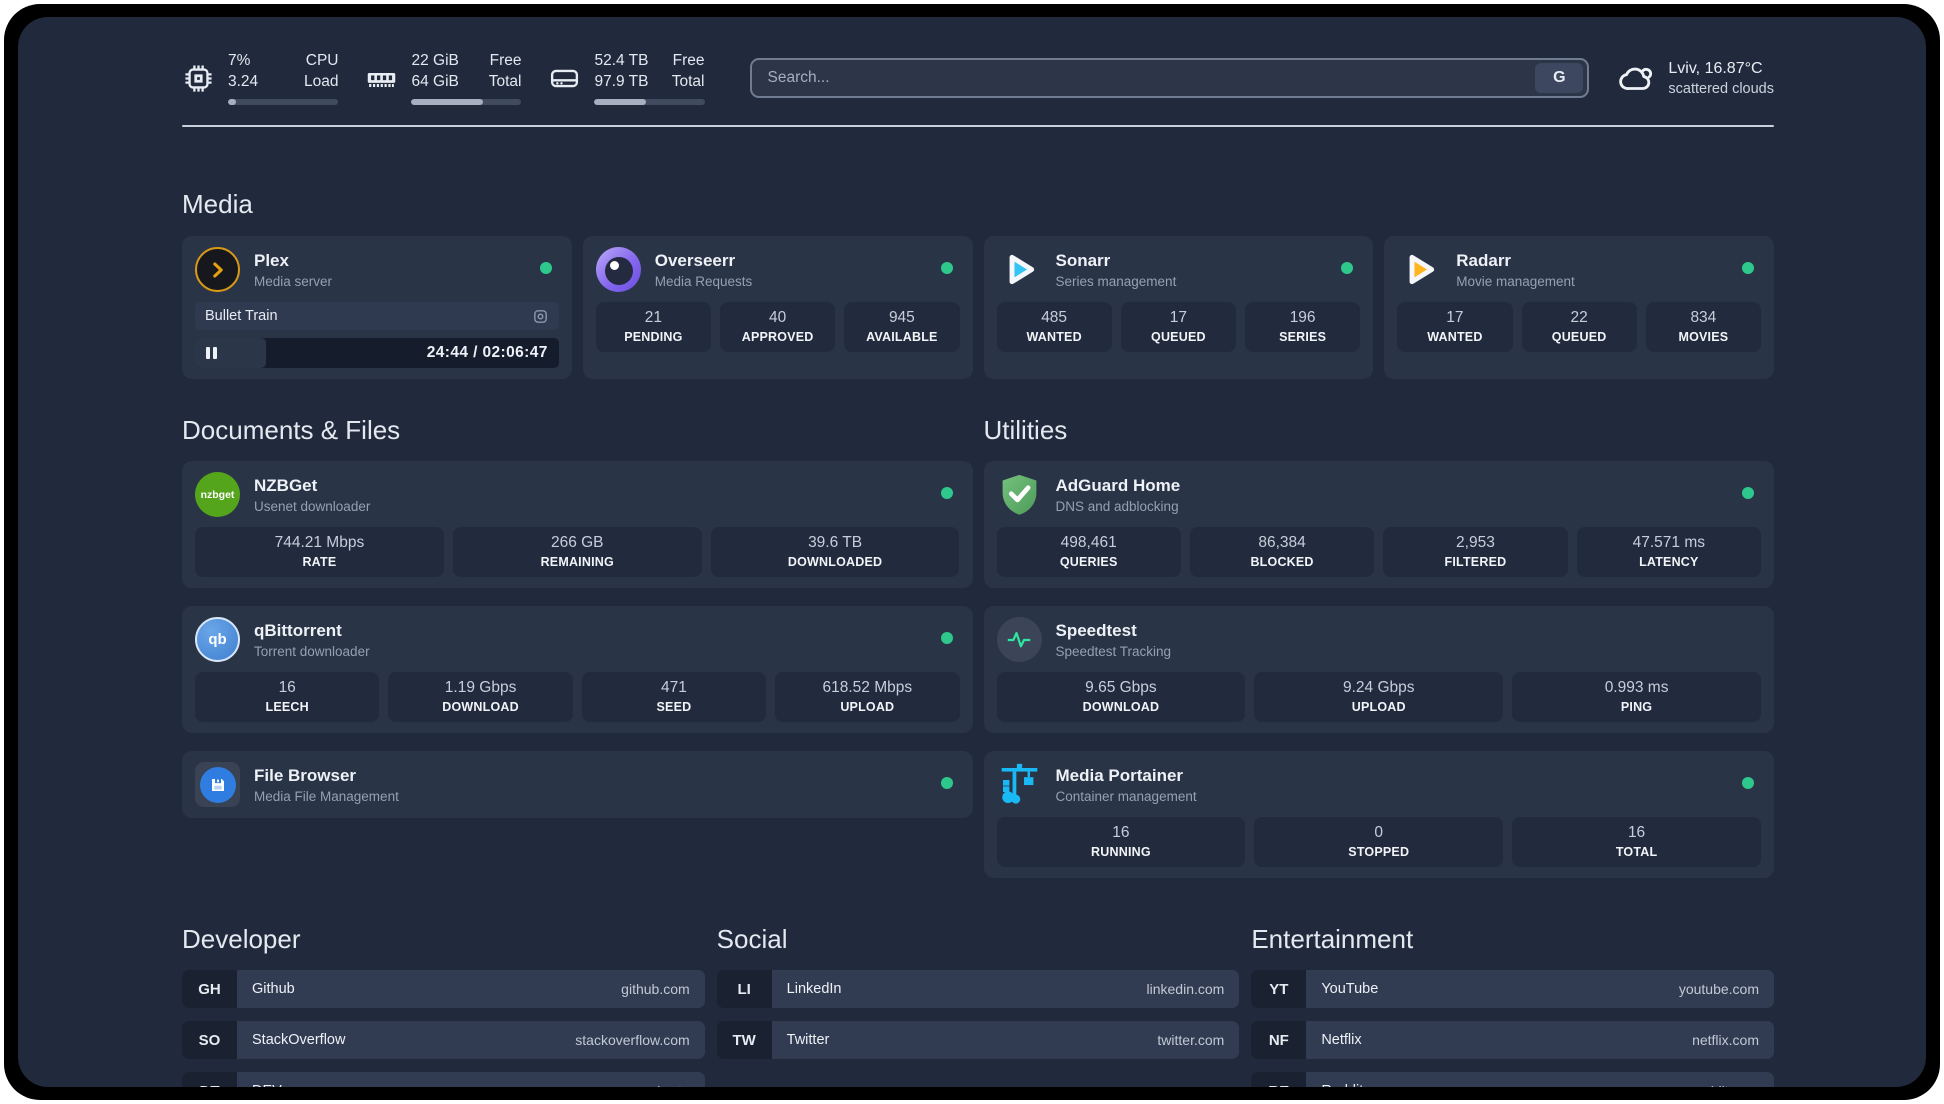 The image size is (1944, 1104). Describe the element at coordinates (260, 78) in the screenshot. I see `cpu-stat-group: 7% 3.24 CPU Load` at that location.